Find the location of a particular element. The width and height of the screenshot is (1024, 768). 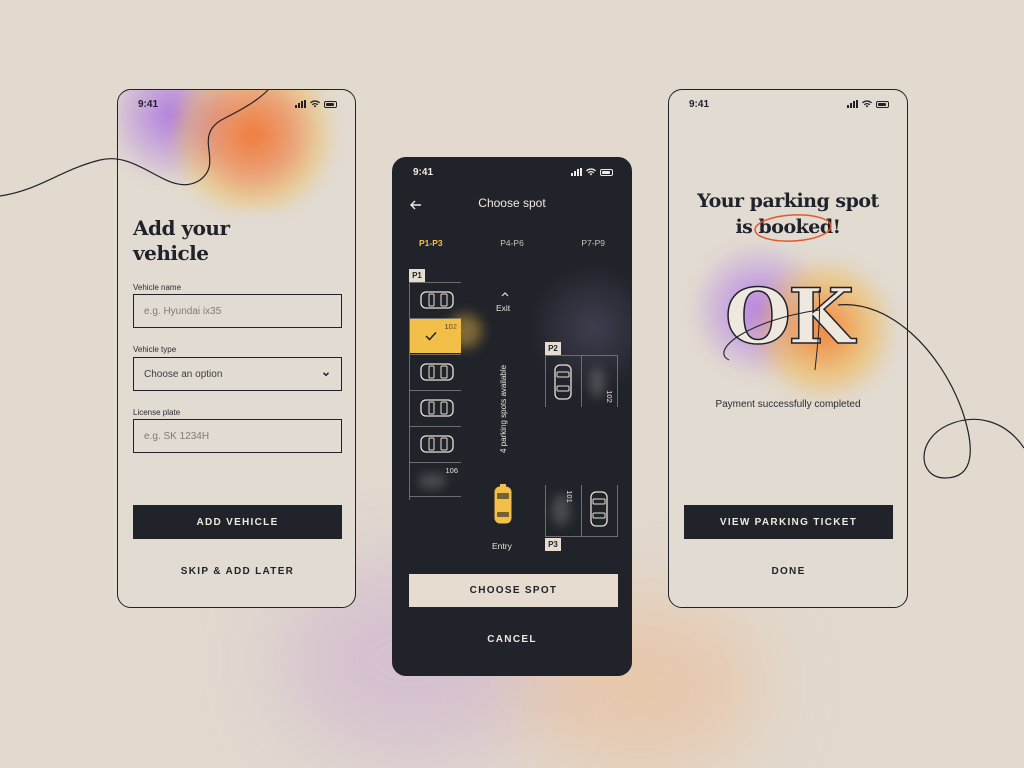

highlight-circle is located at coordinates (792, 228).